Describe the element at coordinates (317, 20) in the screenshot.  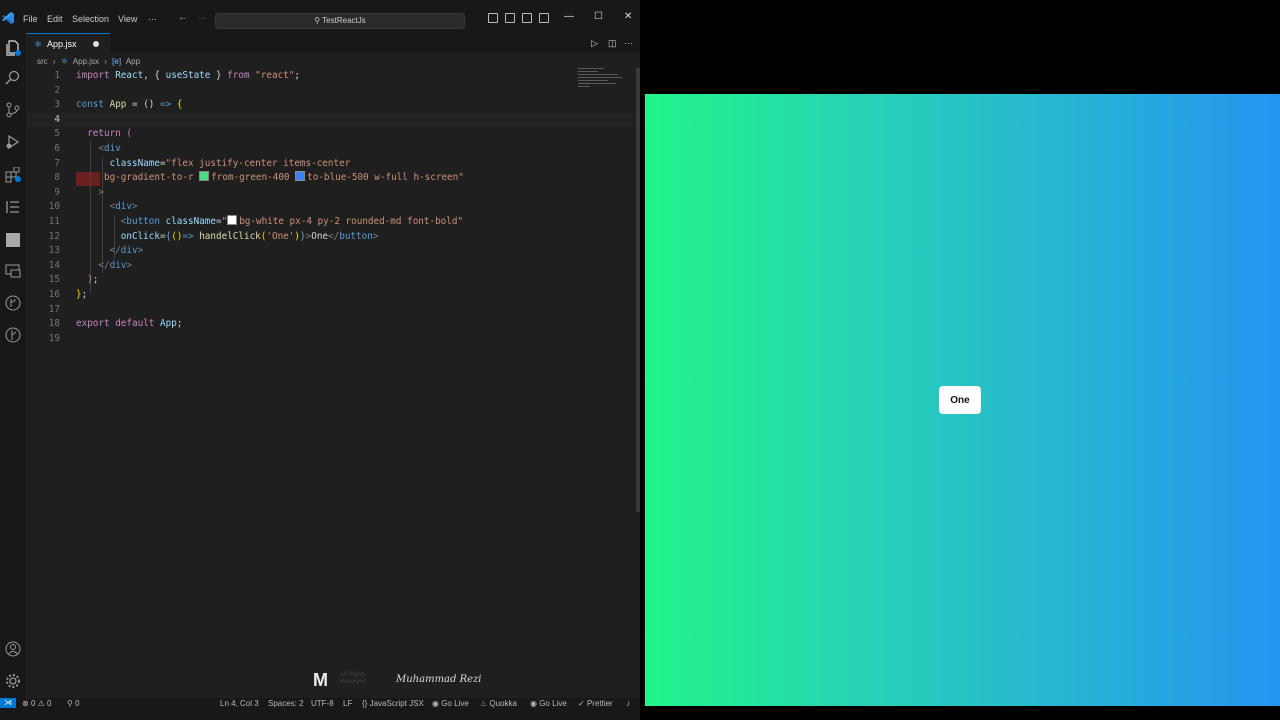
I see `search-icon: ⚲` at that location.